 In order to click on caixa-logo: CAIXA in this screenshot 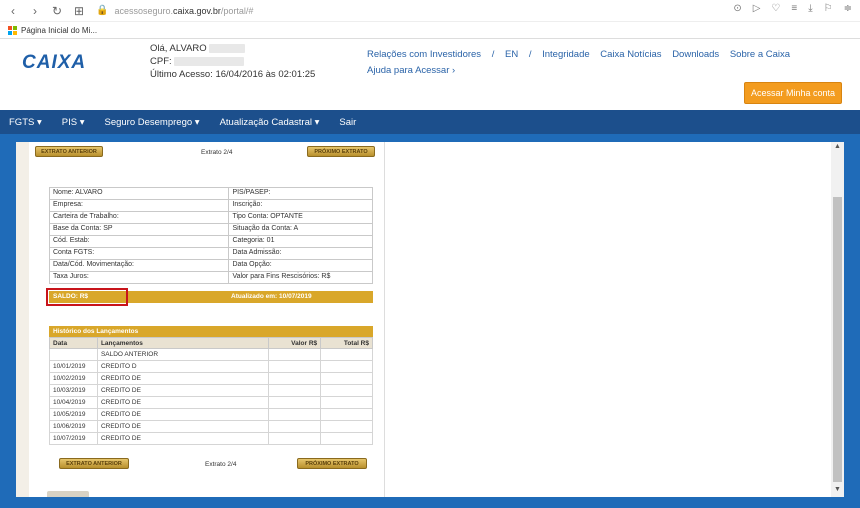, I will do `click(54, 63)`.